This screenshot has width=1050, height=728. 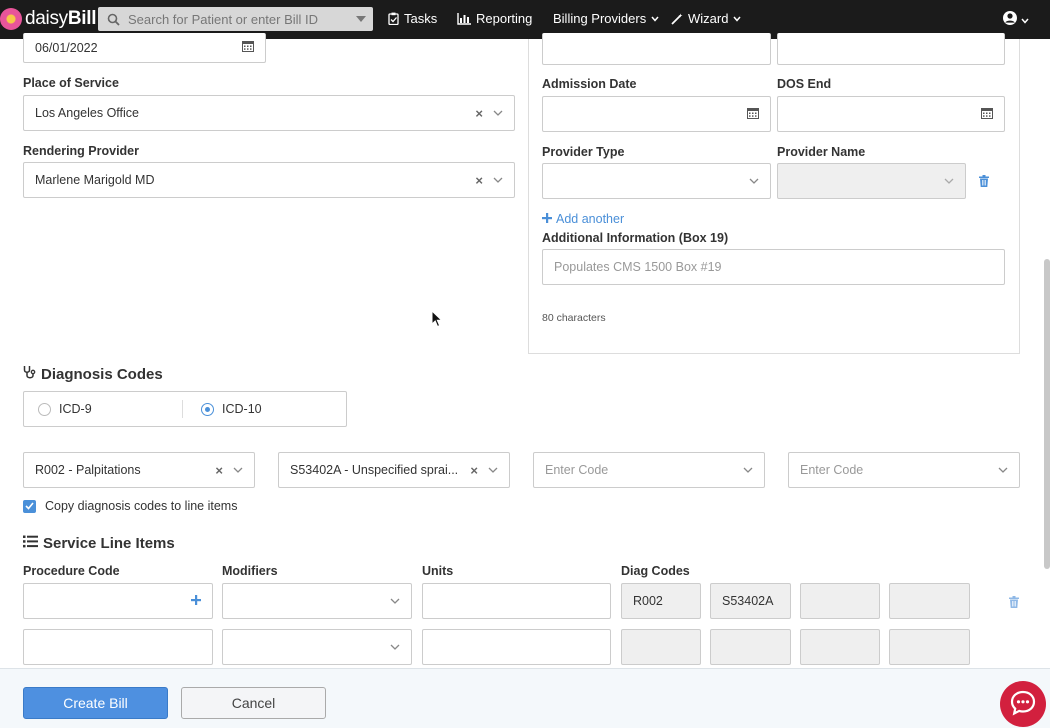 What do you see at coordinates (438, 571) in the screenshot?
I see `units-header: Units` at bounding box center [438, 571].